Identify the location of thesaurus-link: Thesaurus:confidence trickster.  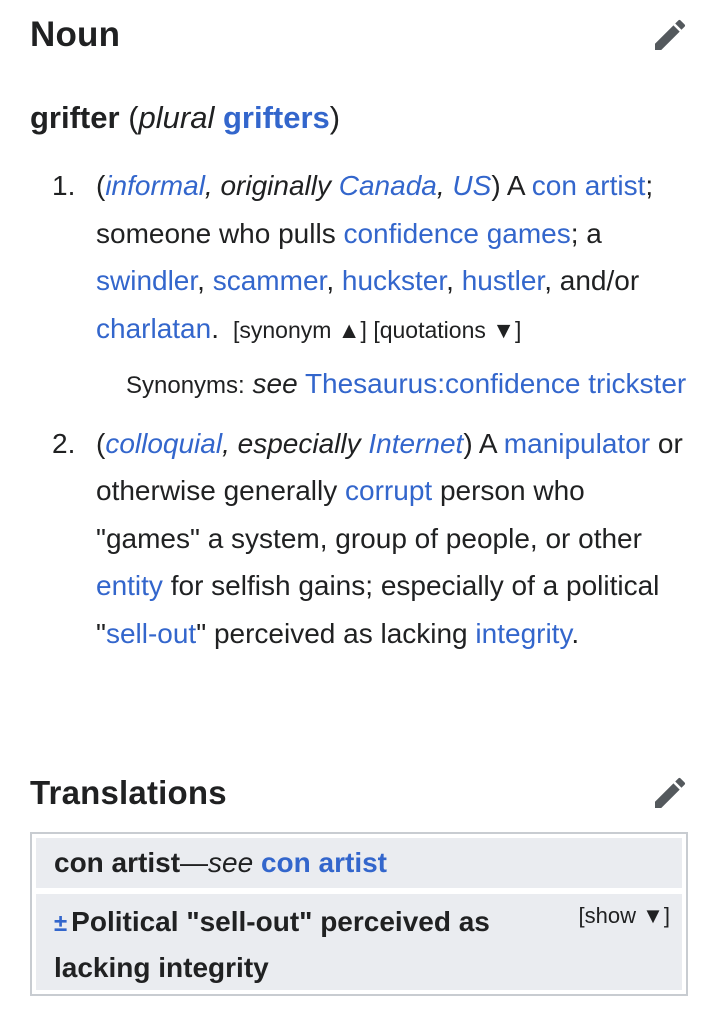
(495, 383).